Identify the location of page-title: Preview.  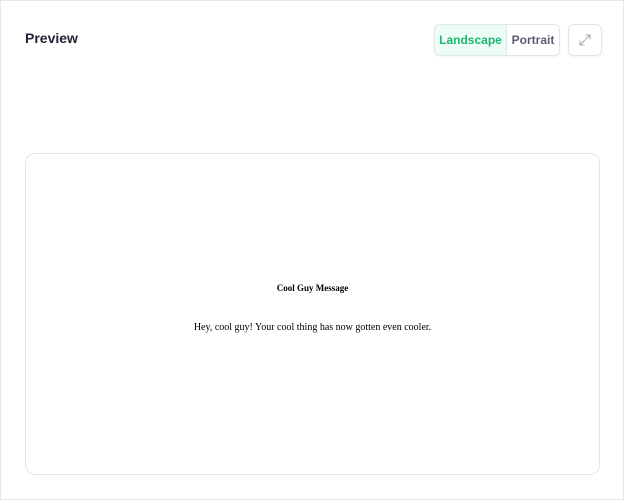
(51, 38).